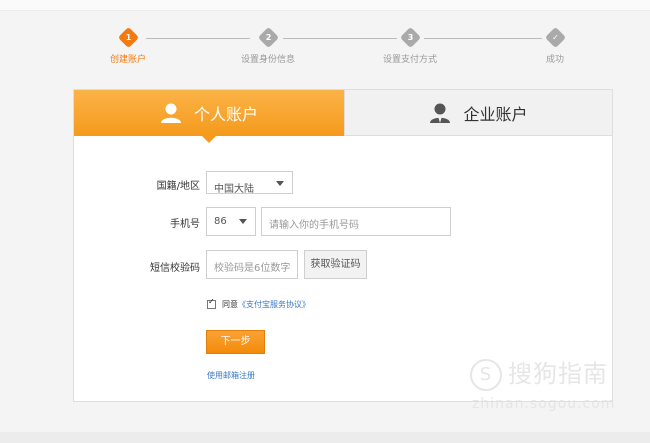 The height and width of the screenshot is (443, 650). What do you see at coordinates (274, 304) in the screenshot?
I see `service-agreement-link: 《支付宝服务协议》` at bounding box center [274, 304].